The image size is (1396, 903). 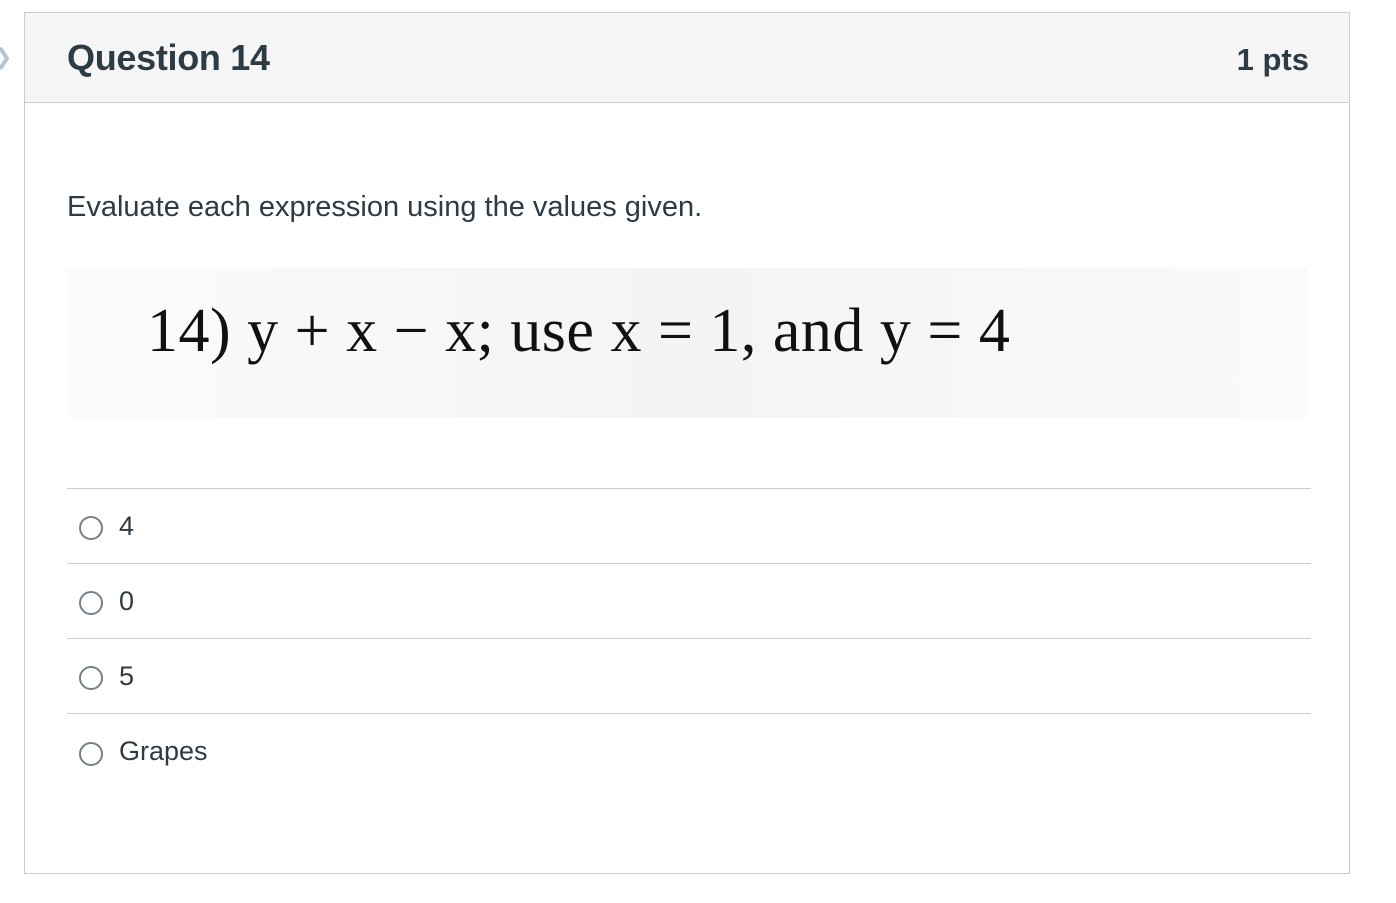 I want to click on question-points: 1 pts, so click(x=1272, y=59).